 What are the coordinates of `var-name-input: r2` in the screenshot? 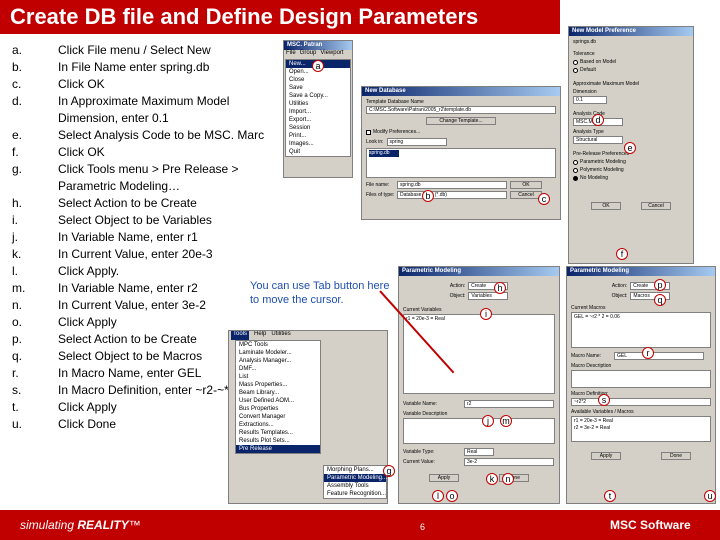 It's located at (509, 404).